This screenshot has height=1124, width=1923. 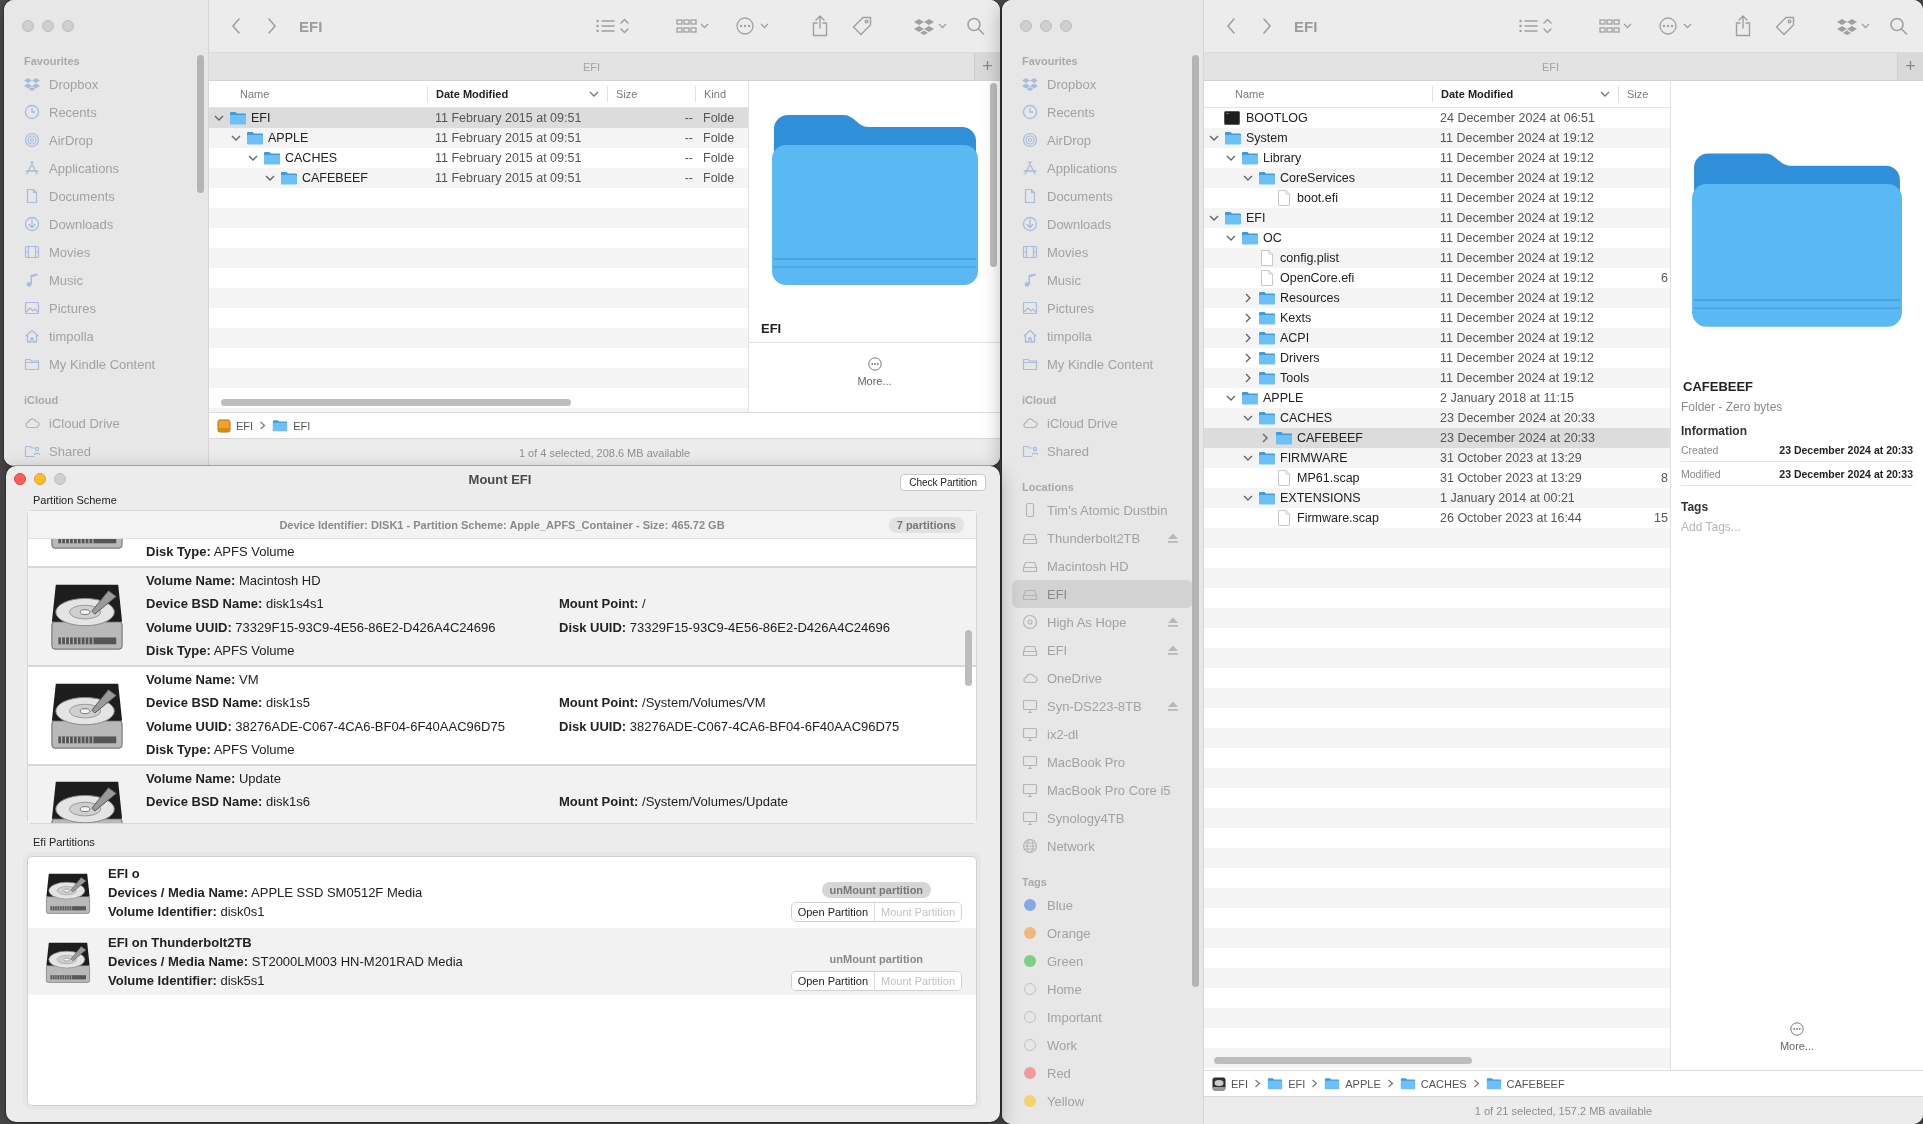 What do you see at coordinates (1102, 510) in the screenshot?
I see `sidebar-item: Tim's Atomic Dustbin` at bounding box center [1102, 510].